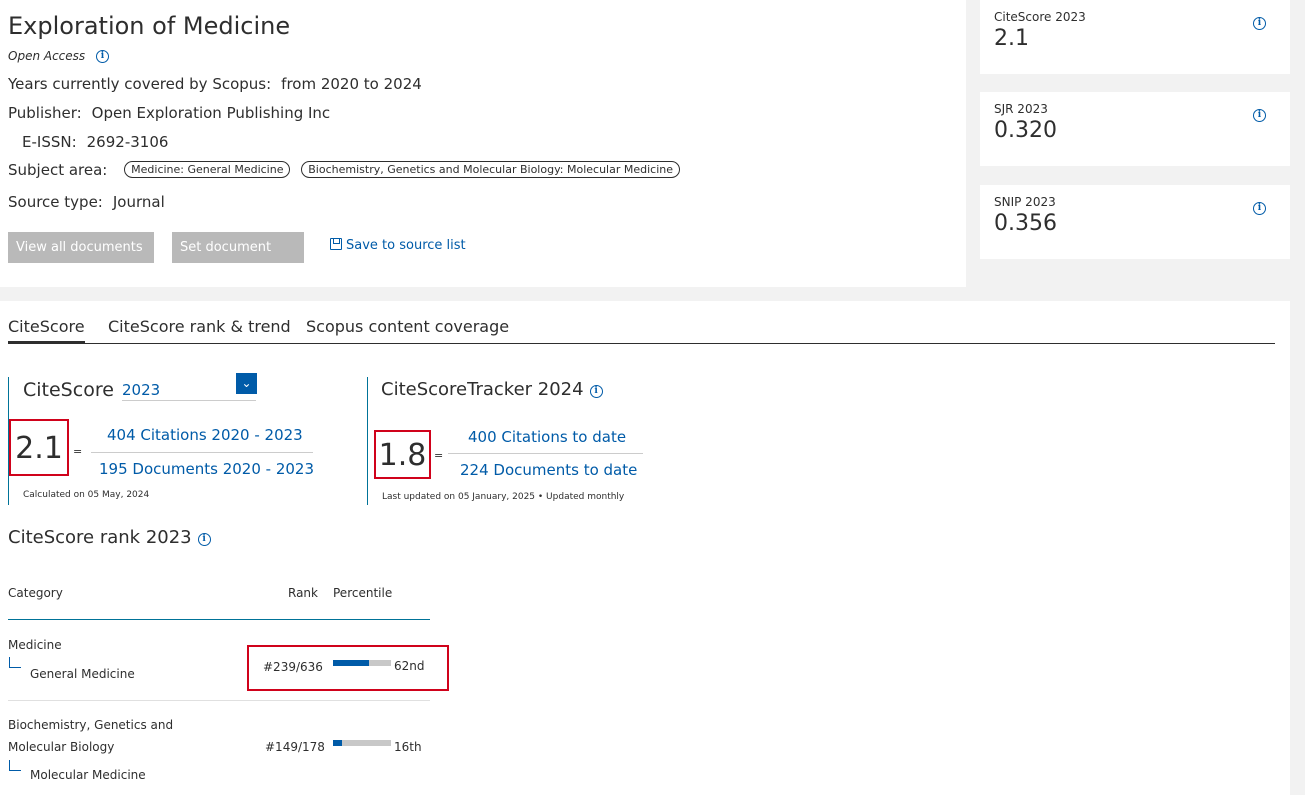  I want to click on rank-title-text: CiteScore rank 2023, so click(100, 537).